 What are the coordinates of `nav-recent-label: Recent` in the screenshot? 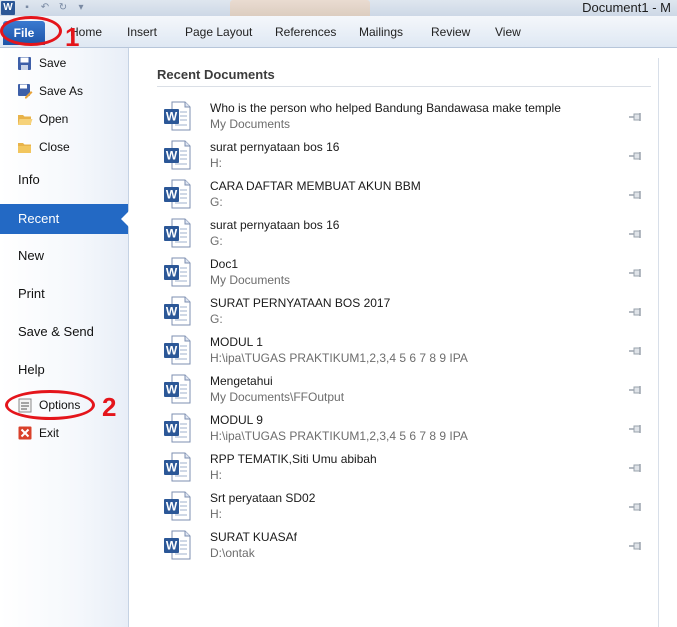 It's located at (39, 218).